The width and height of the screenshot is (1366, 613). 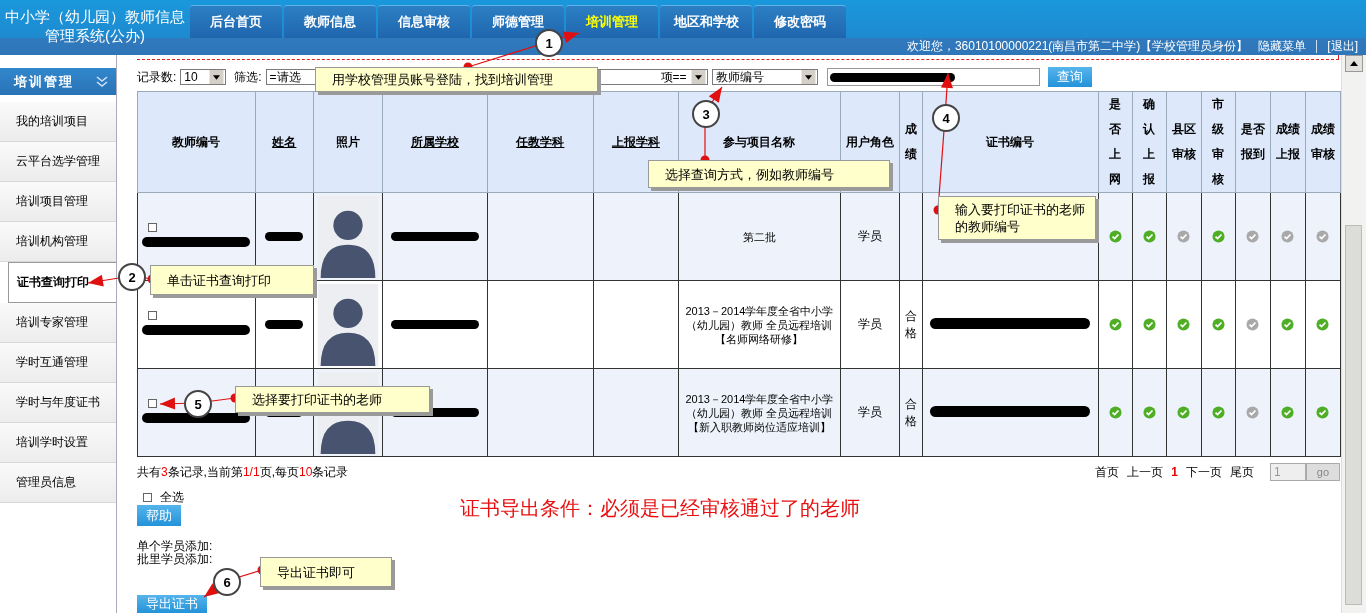 What do you see at coordinates (1077, 46) in the screenshot?
I see `welcome-text: 欢迎您，36010100000221(南昌市第二中学)【学校管理员身份】` at bounding box center [1077, 46].